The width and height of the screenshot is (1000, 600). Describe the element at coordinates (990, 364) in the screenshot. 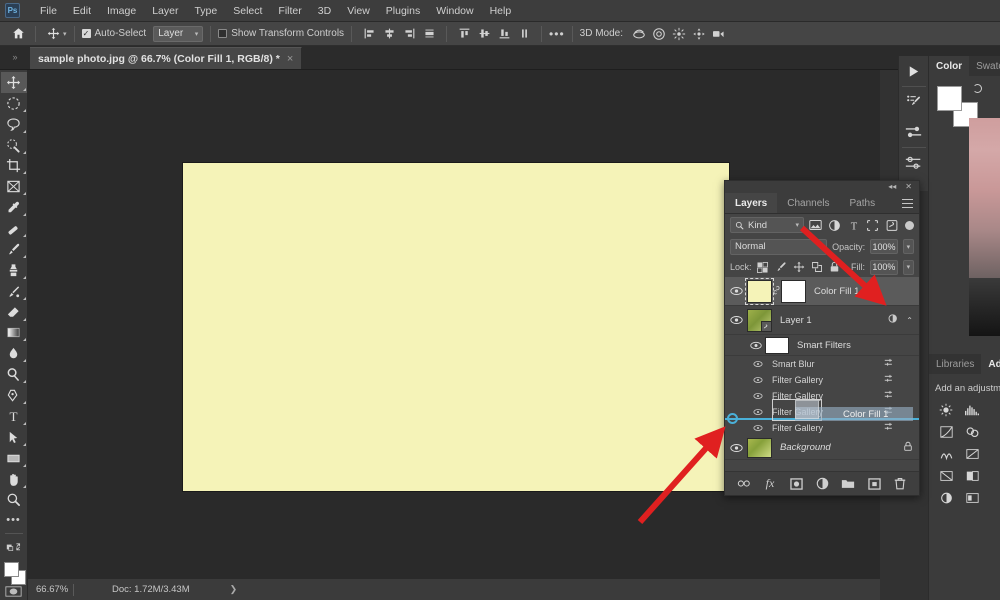

I see `tab-adjustments: Adjust` at that location.